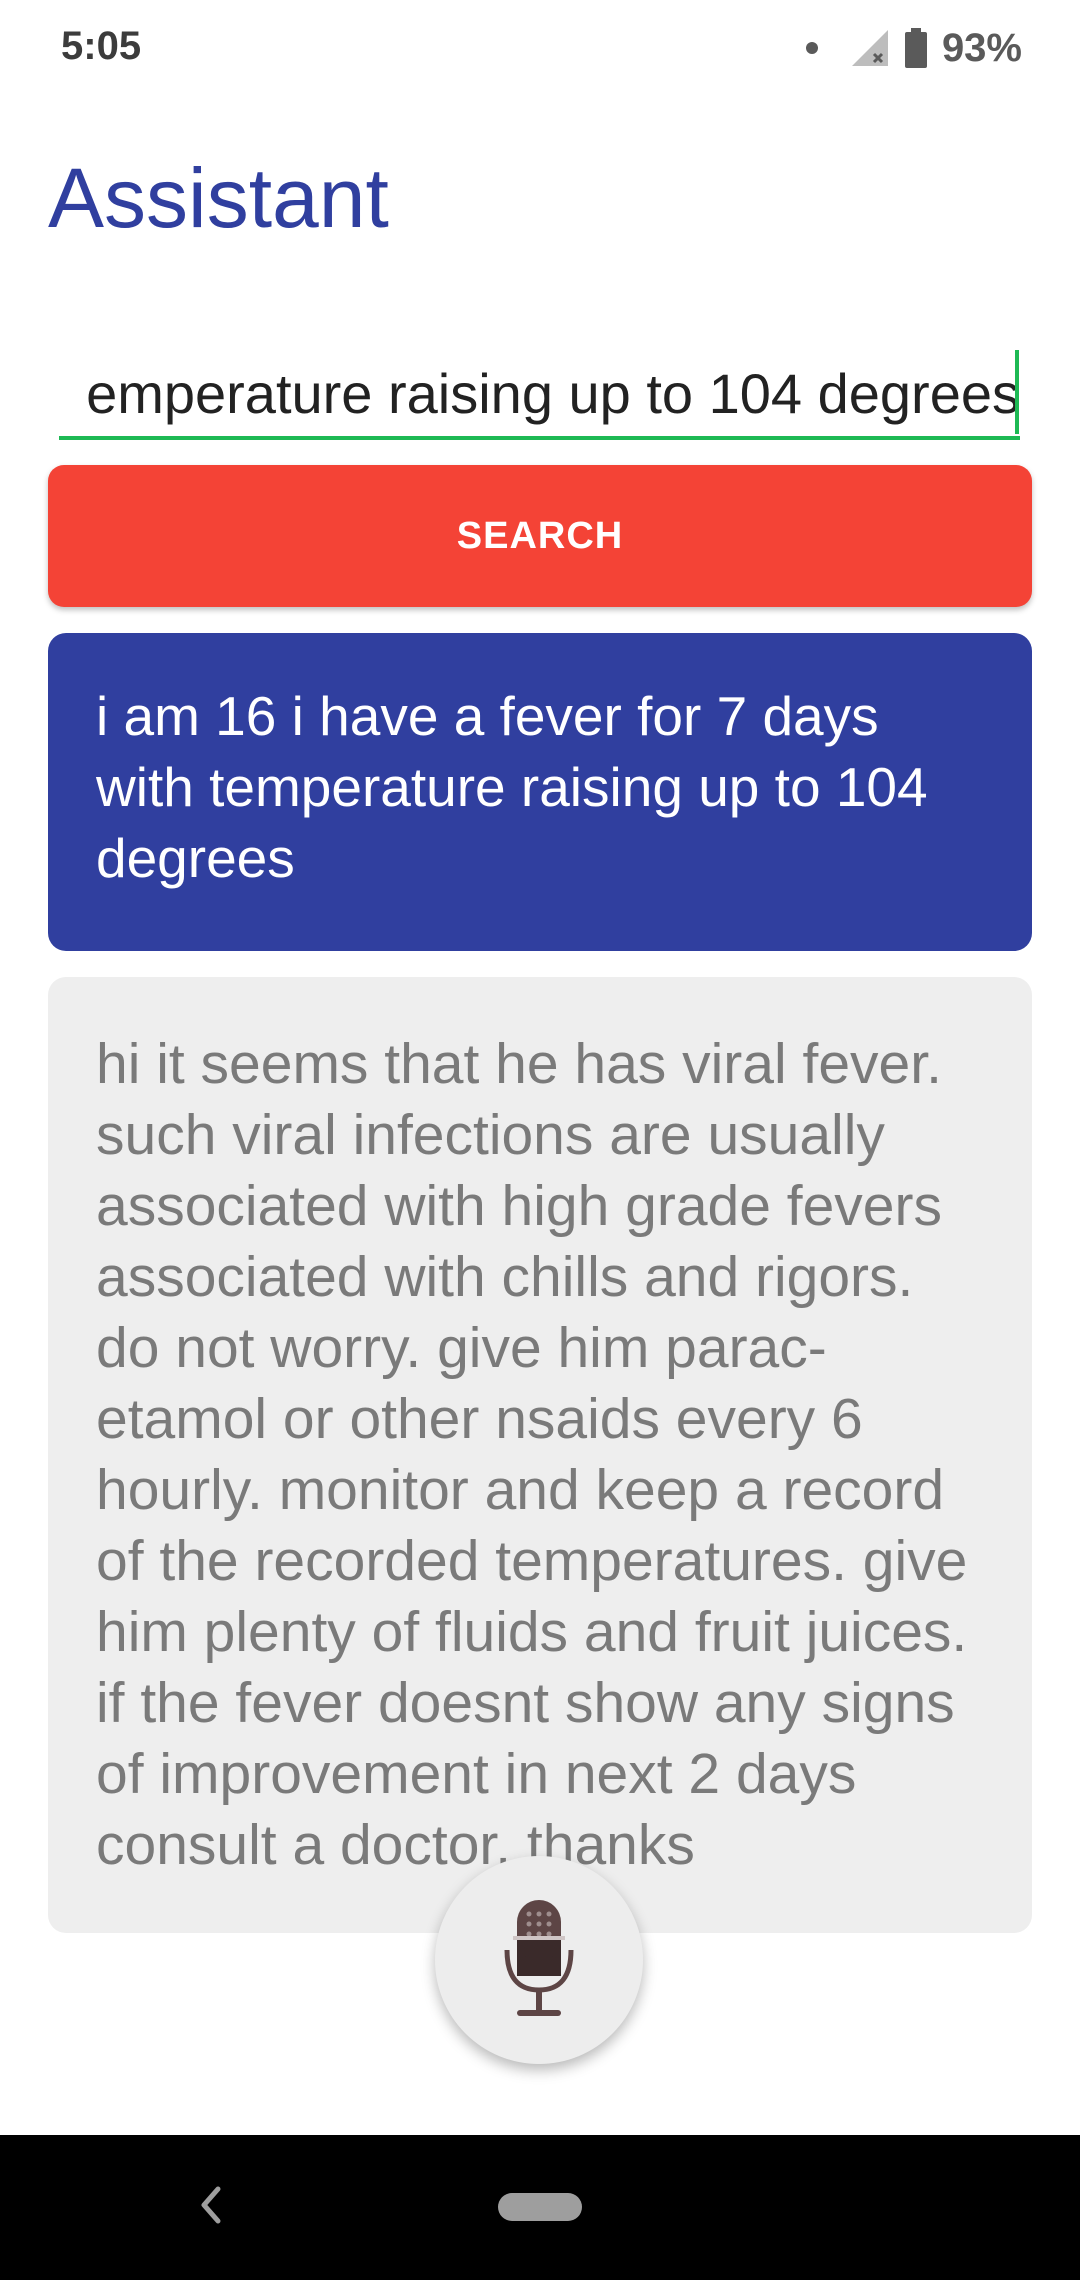 The height and width of the screenshot is (2280, 1080). What do you see at coordinates (101, 46) in the screenshot?
I see `status-time: 5:05` at bounding box center [101, 46].